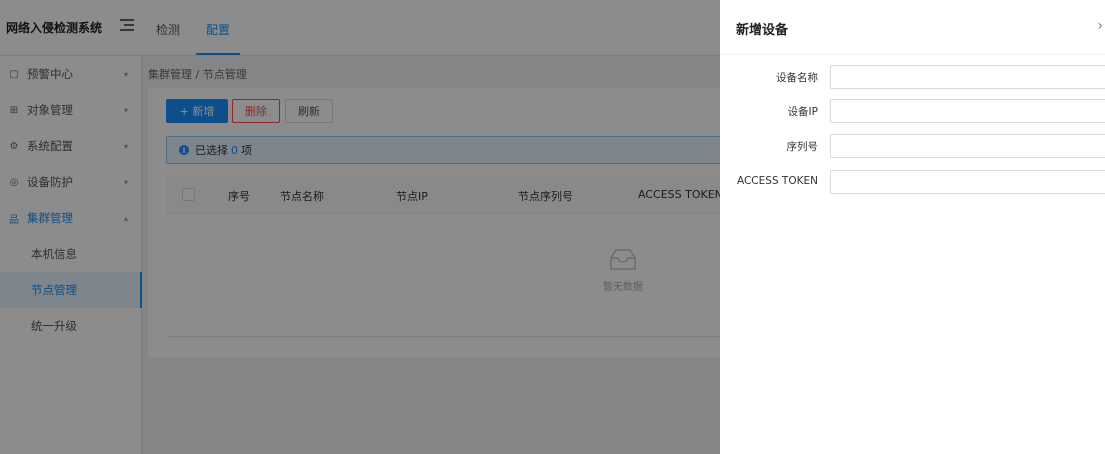 This screenshot has width=1105, height=454. I want to click on serial-input, so click(967, 146).